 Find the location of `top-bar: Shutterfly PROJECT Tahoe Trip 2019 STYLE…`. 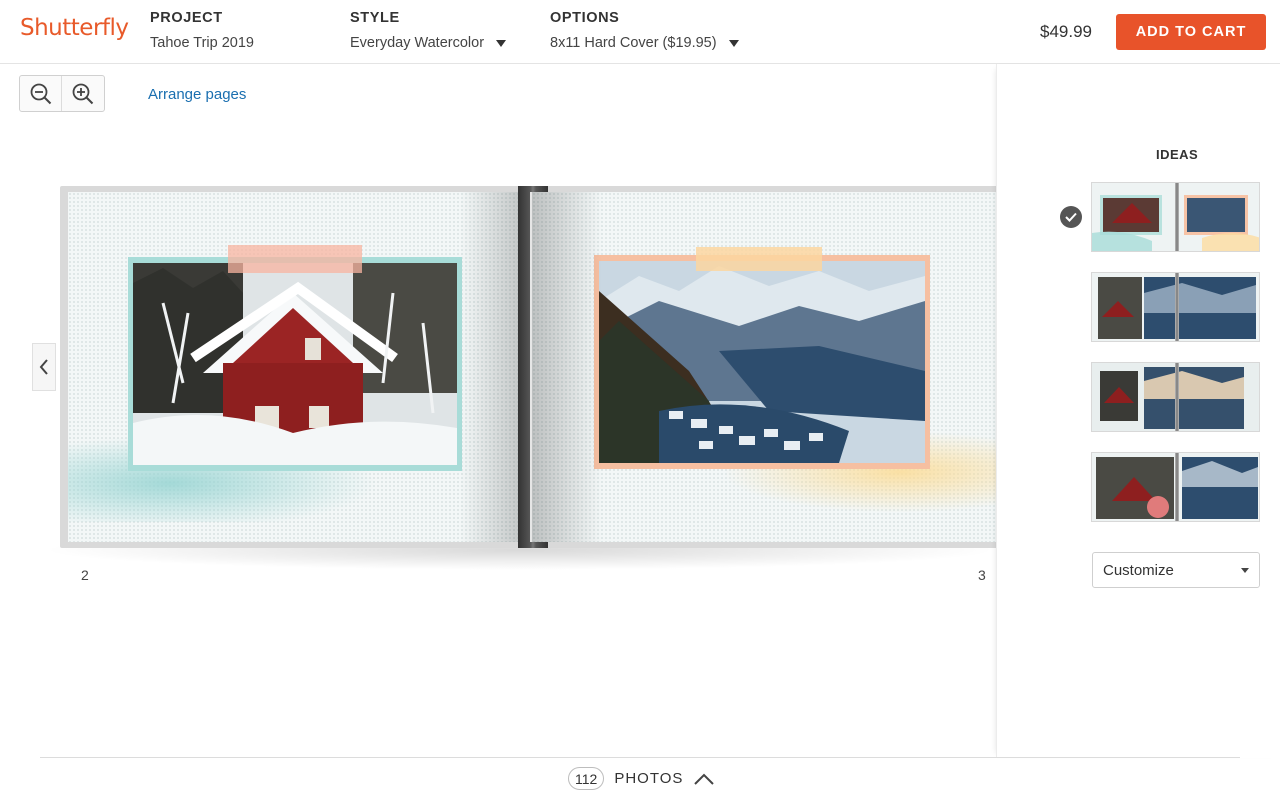

top-bar: Shutterfly PROJECT Tahoe Trip 2019 STYLE… is located at coordinates (640, 32).